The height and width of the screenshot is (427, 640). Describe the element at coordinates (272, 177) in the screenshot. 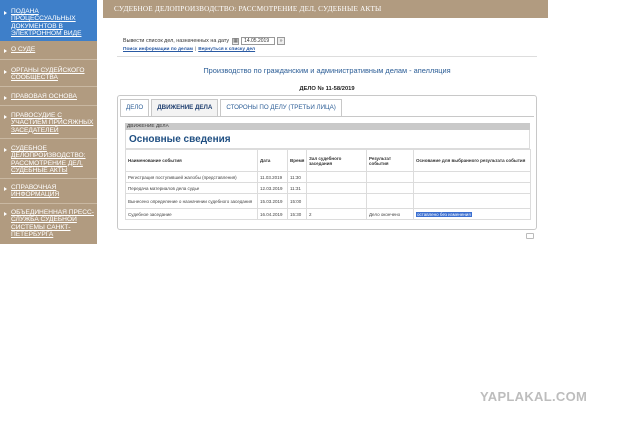

I see `table-cell: 11.03.2019` at that location.